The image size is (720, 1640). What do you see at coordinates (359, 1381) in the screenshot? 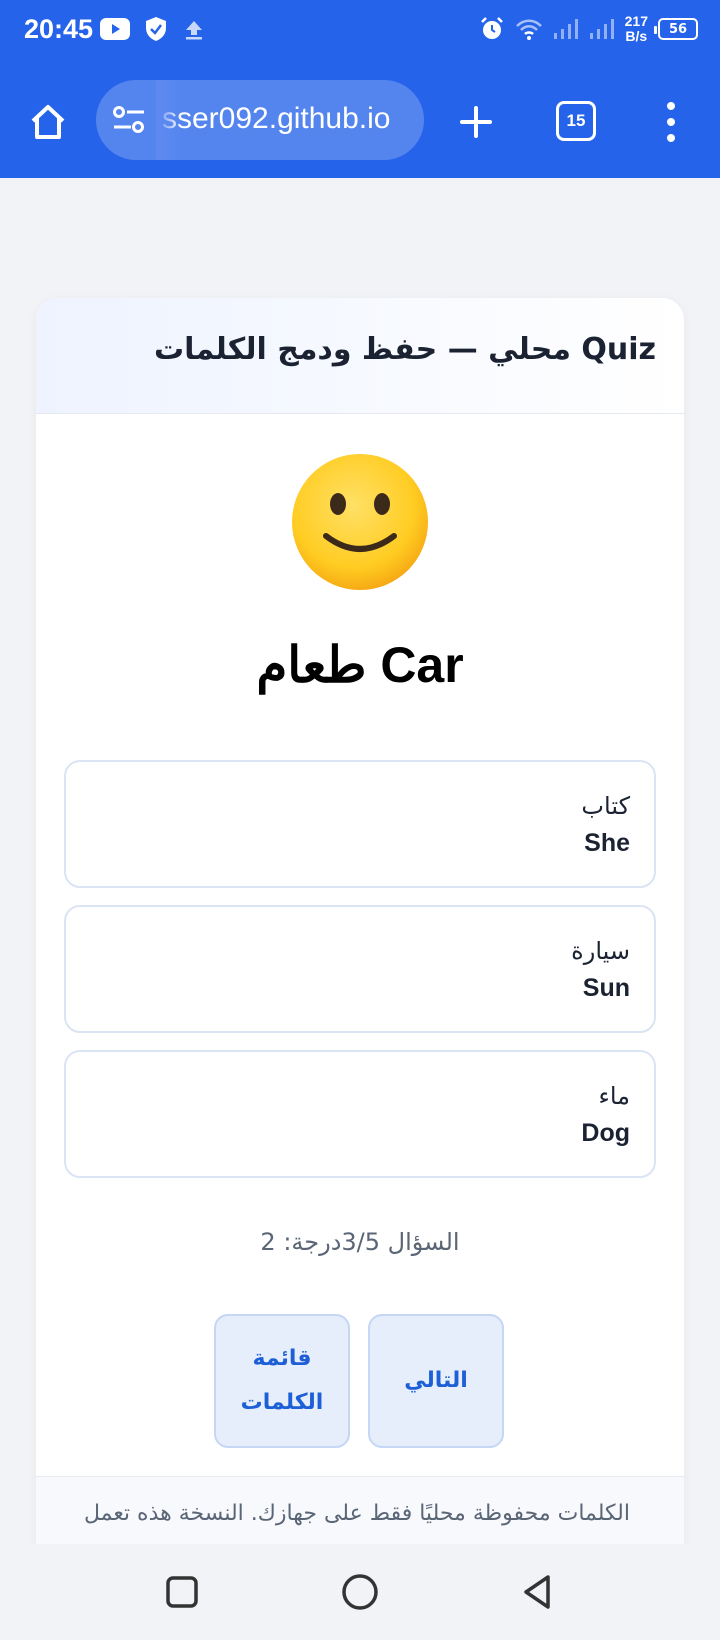
I see `action-buttons: قائمة الكلمات التالي` at bounding box center [359, 1381].